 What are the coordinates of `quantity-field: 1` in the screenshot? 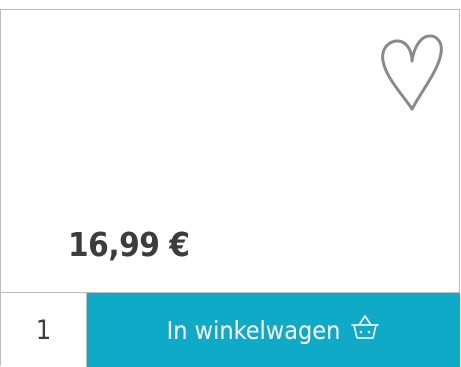 It's located at (44, 330).